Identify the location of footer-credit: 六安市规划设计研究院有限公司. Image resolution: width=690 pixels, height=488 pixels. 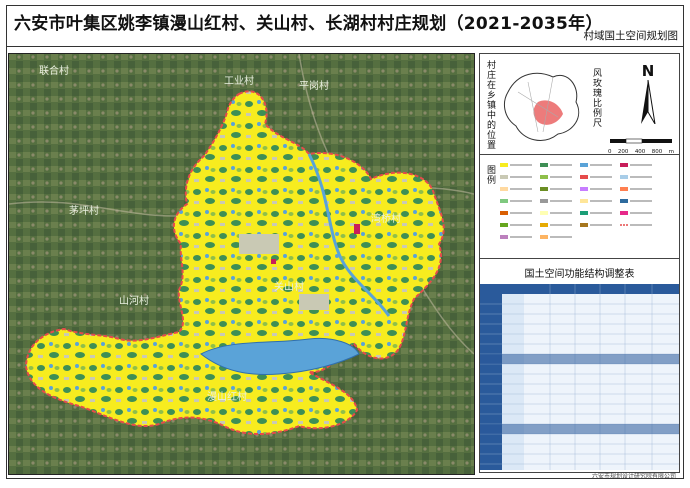
(633, 476).